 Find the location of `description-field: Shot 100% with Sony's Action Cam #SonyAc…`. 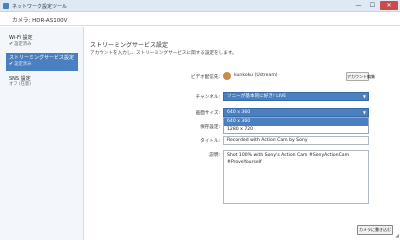

description-field: Shot 100% with Sony's Action Cam #SonyAc… is located at coordinates (296, 177).